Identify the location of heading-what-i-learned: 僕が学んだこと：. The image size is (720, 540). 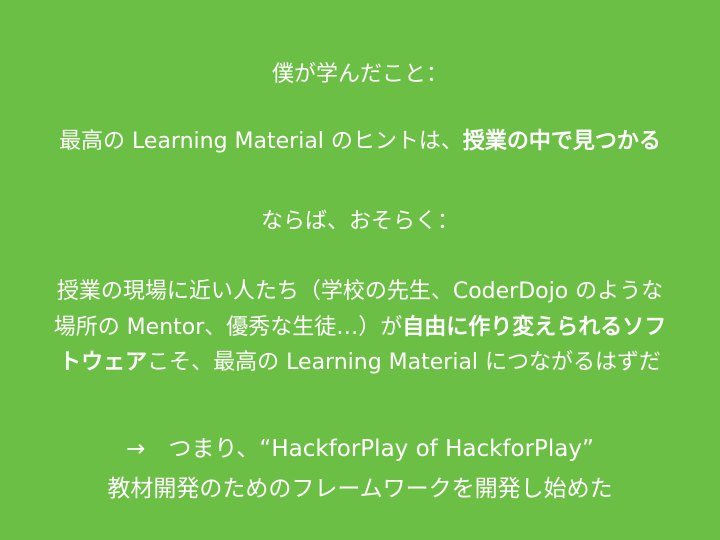
(359, 74).